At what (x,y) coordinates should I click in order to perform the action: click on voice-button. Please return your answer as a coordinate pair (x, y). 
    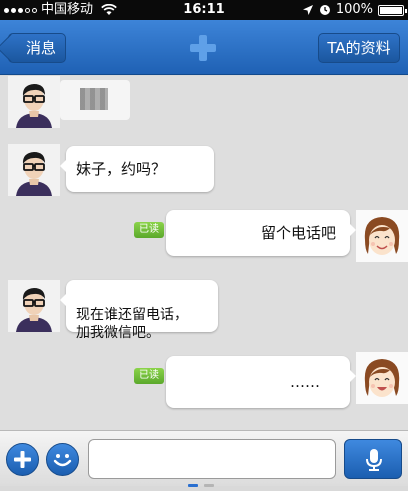
    Looking at the image, I should click on (373, 459).